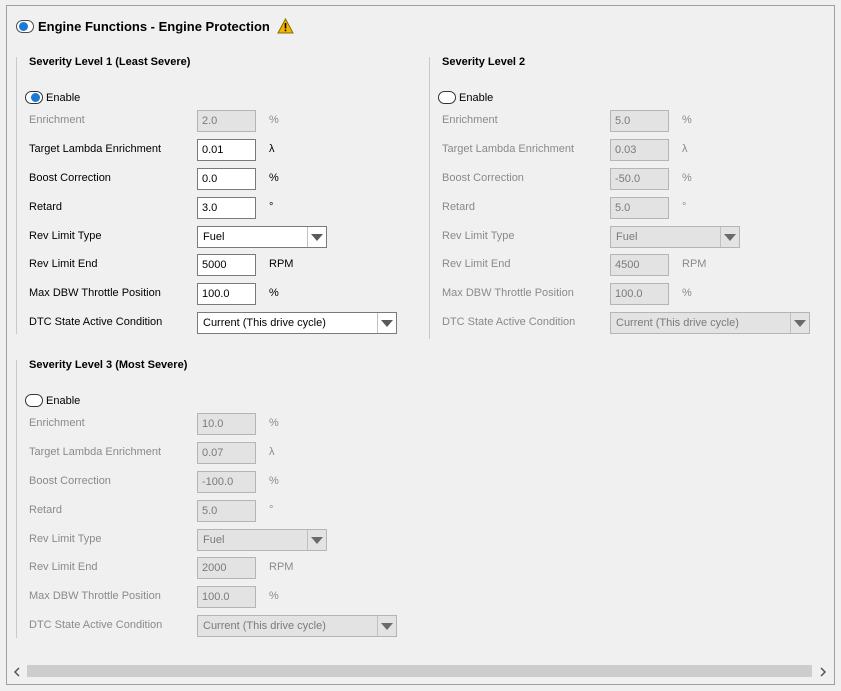  Describe the element at coordinates (34, 400) in the screenshot. I see `level3-enable-toggle` at that location.